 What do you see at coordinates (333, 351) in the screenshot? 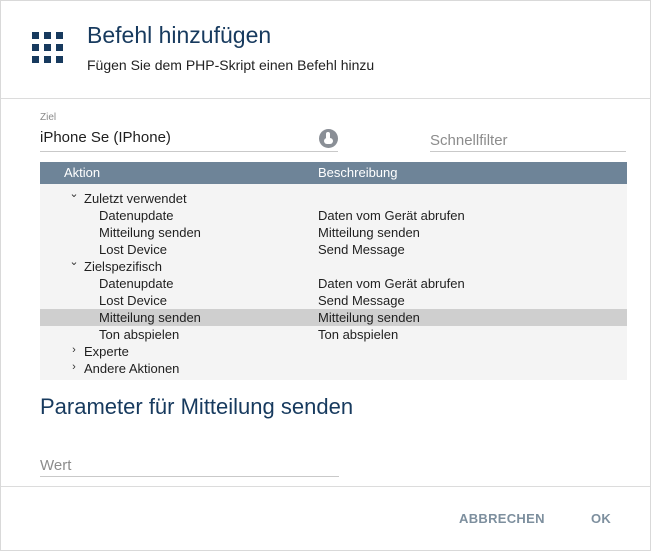
I see `tree-group-row: › Experte` at bounding box center [333, 351].